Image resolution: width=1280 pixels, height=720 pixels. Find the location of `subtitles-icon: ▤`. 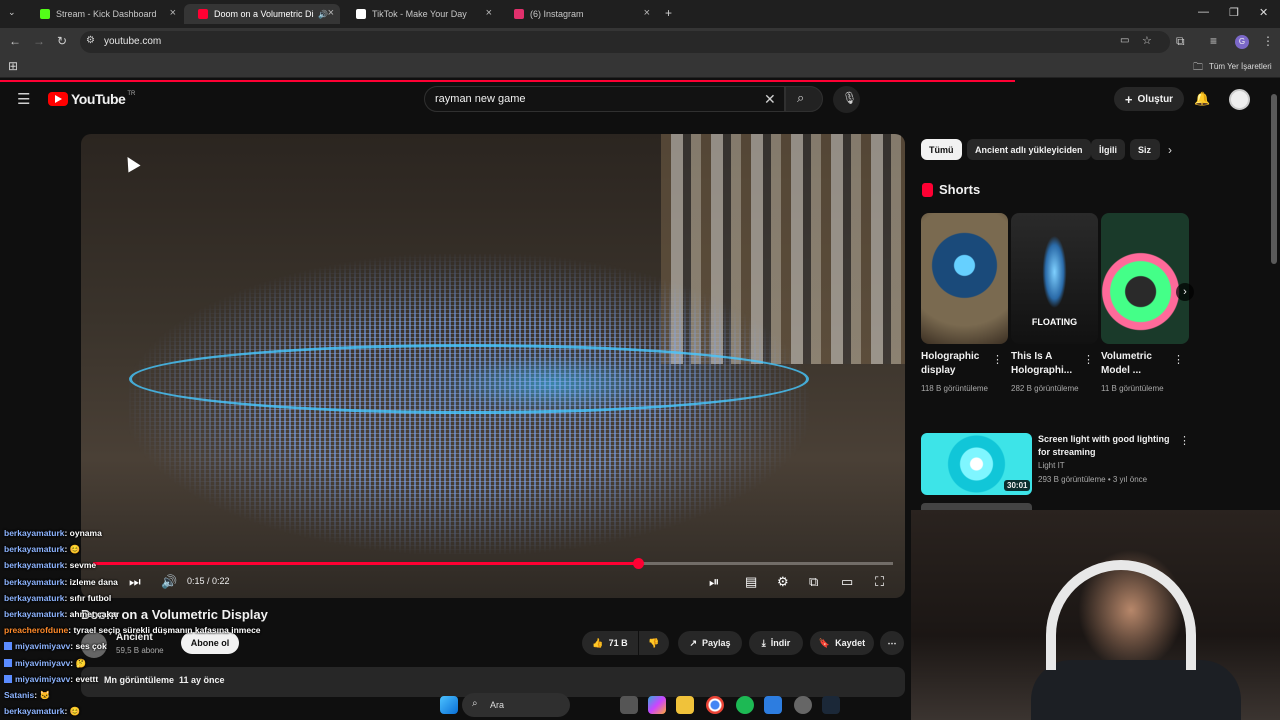

subtitles-icon: ▤ is located at coordinates (751, 582).